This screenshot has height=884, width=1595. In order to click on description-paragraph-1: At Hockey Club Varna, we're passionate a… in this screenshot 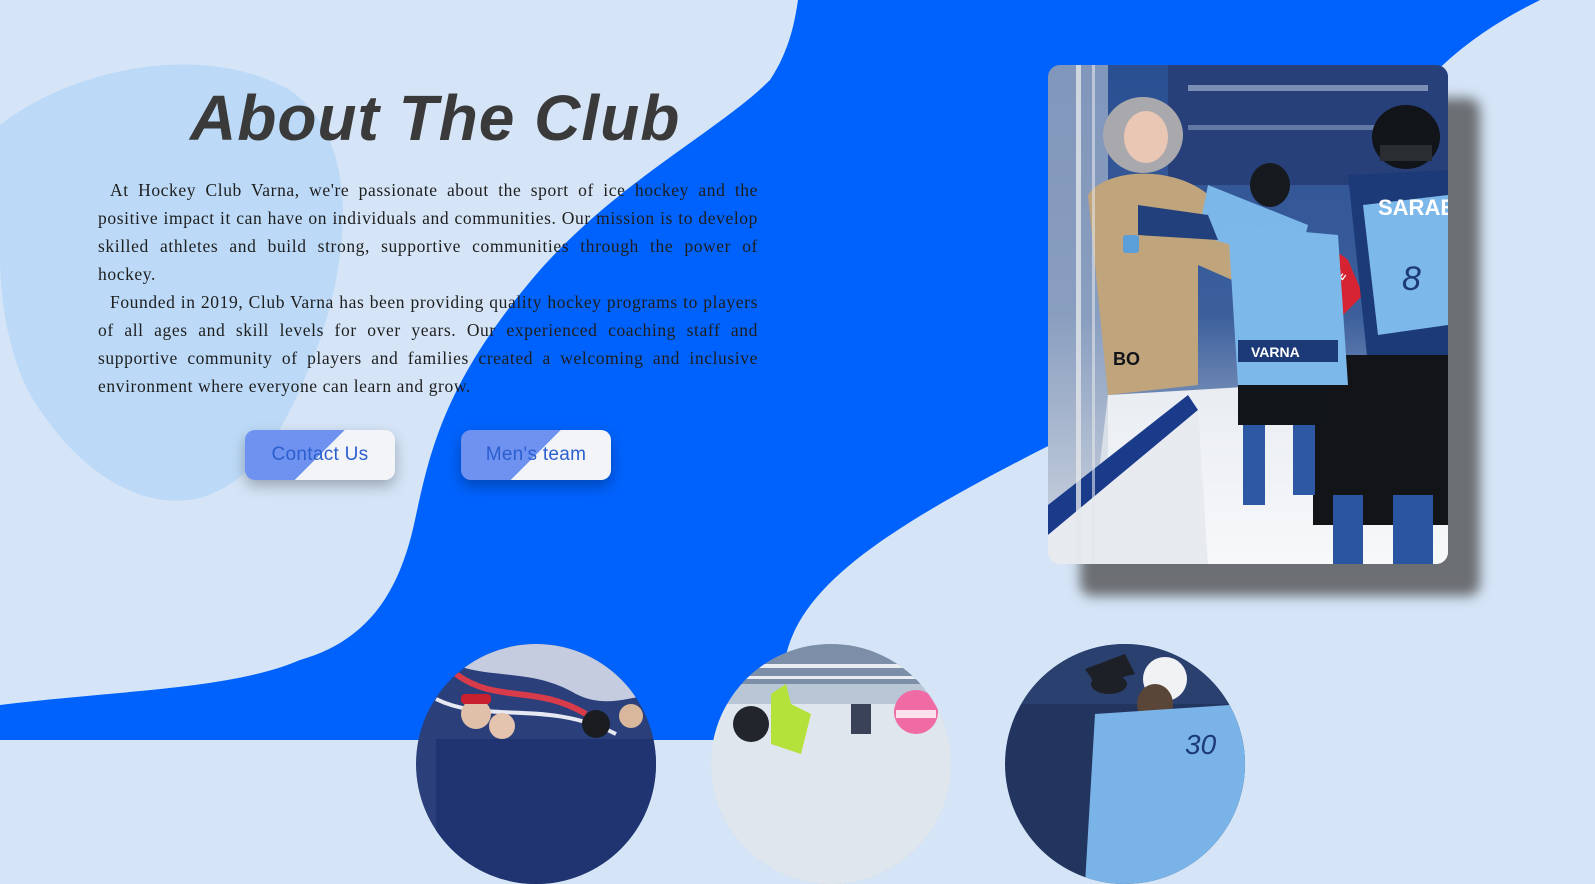, I will do `click(428, 232)`.